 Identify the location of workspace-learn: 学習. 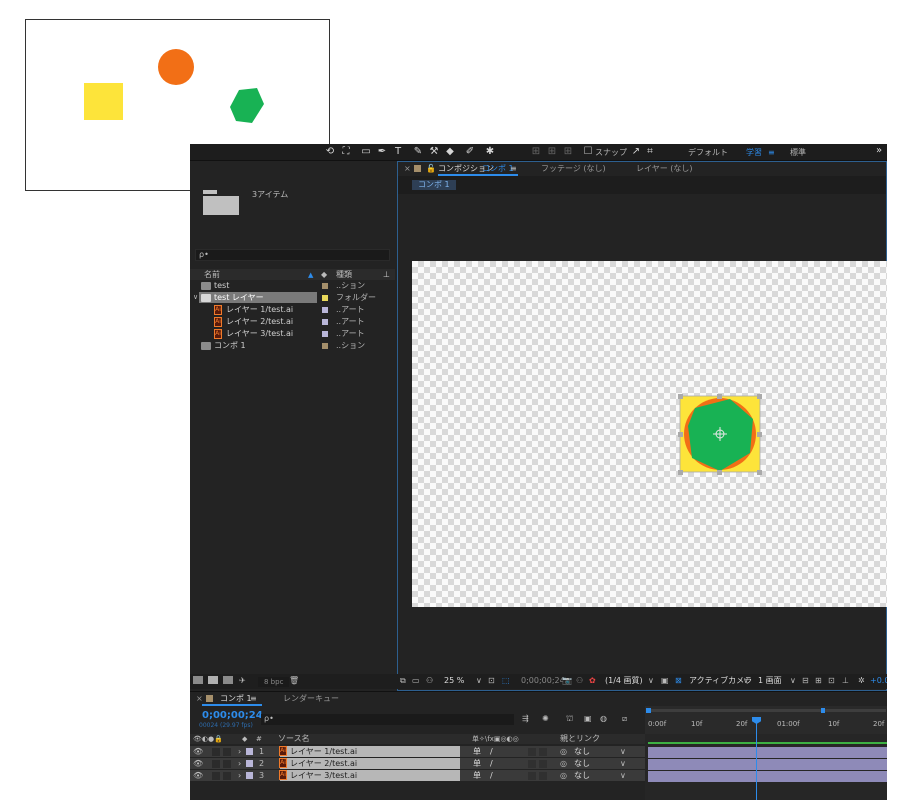
(754, 152).